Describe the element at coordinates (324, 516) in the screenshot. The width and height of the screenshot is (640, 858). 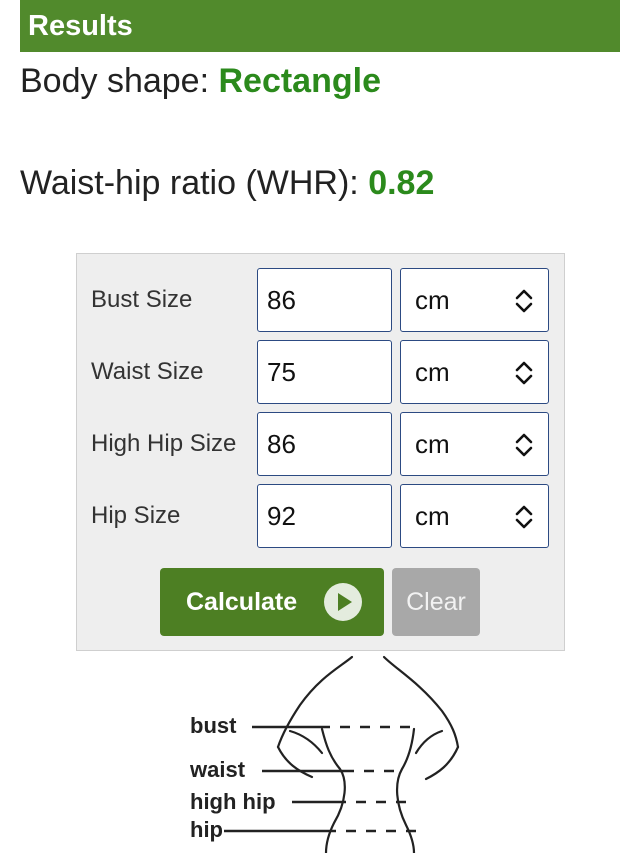
I see `hip-size-input: 92` at that location.